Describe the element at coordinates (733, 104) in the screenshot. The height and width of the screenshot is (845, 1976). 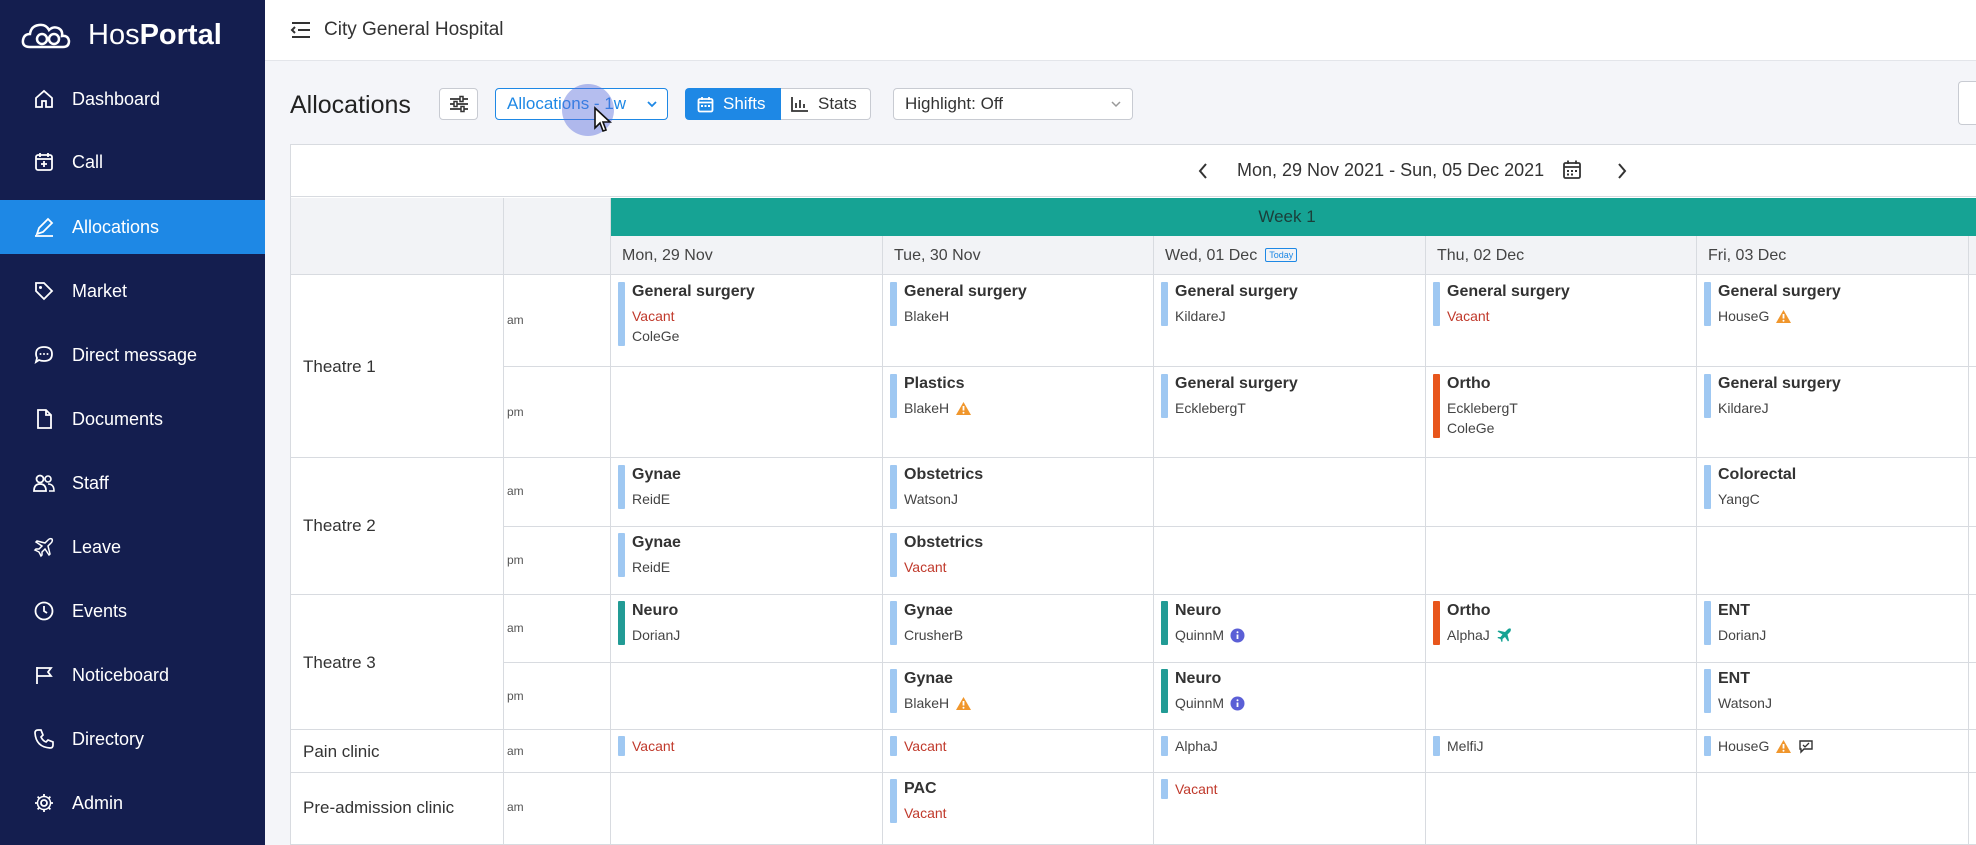
I see `shifts-toggle: Shifts` at that location.